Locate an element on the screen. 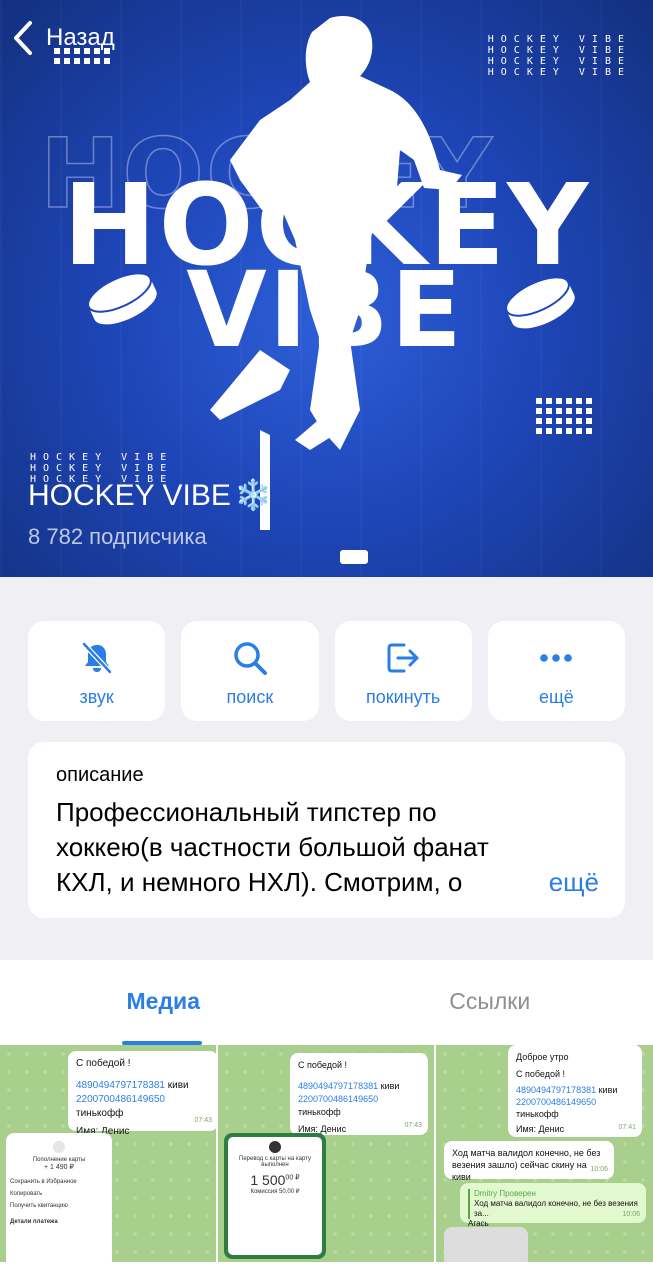 The height and width of the screenshot is (1280, 653). more-button: ещё is located at coordinates (556, 671).